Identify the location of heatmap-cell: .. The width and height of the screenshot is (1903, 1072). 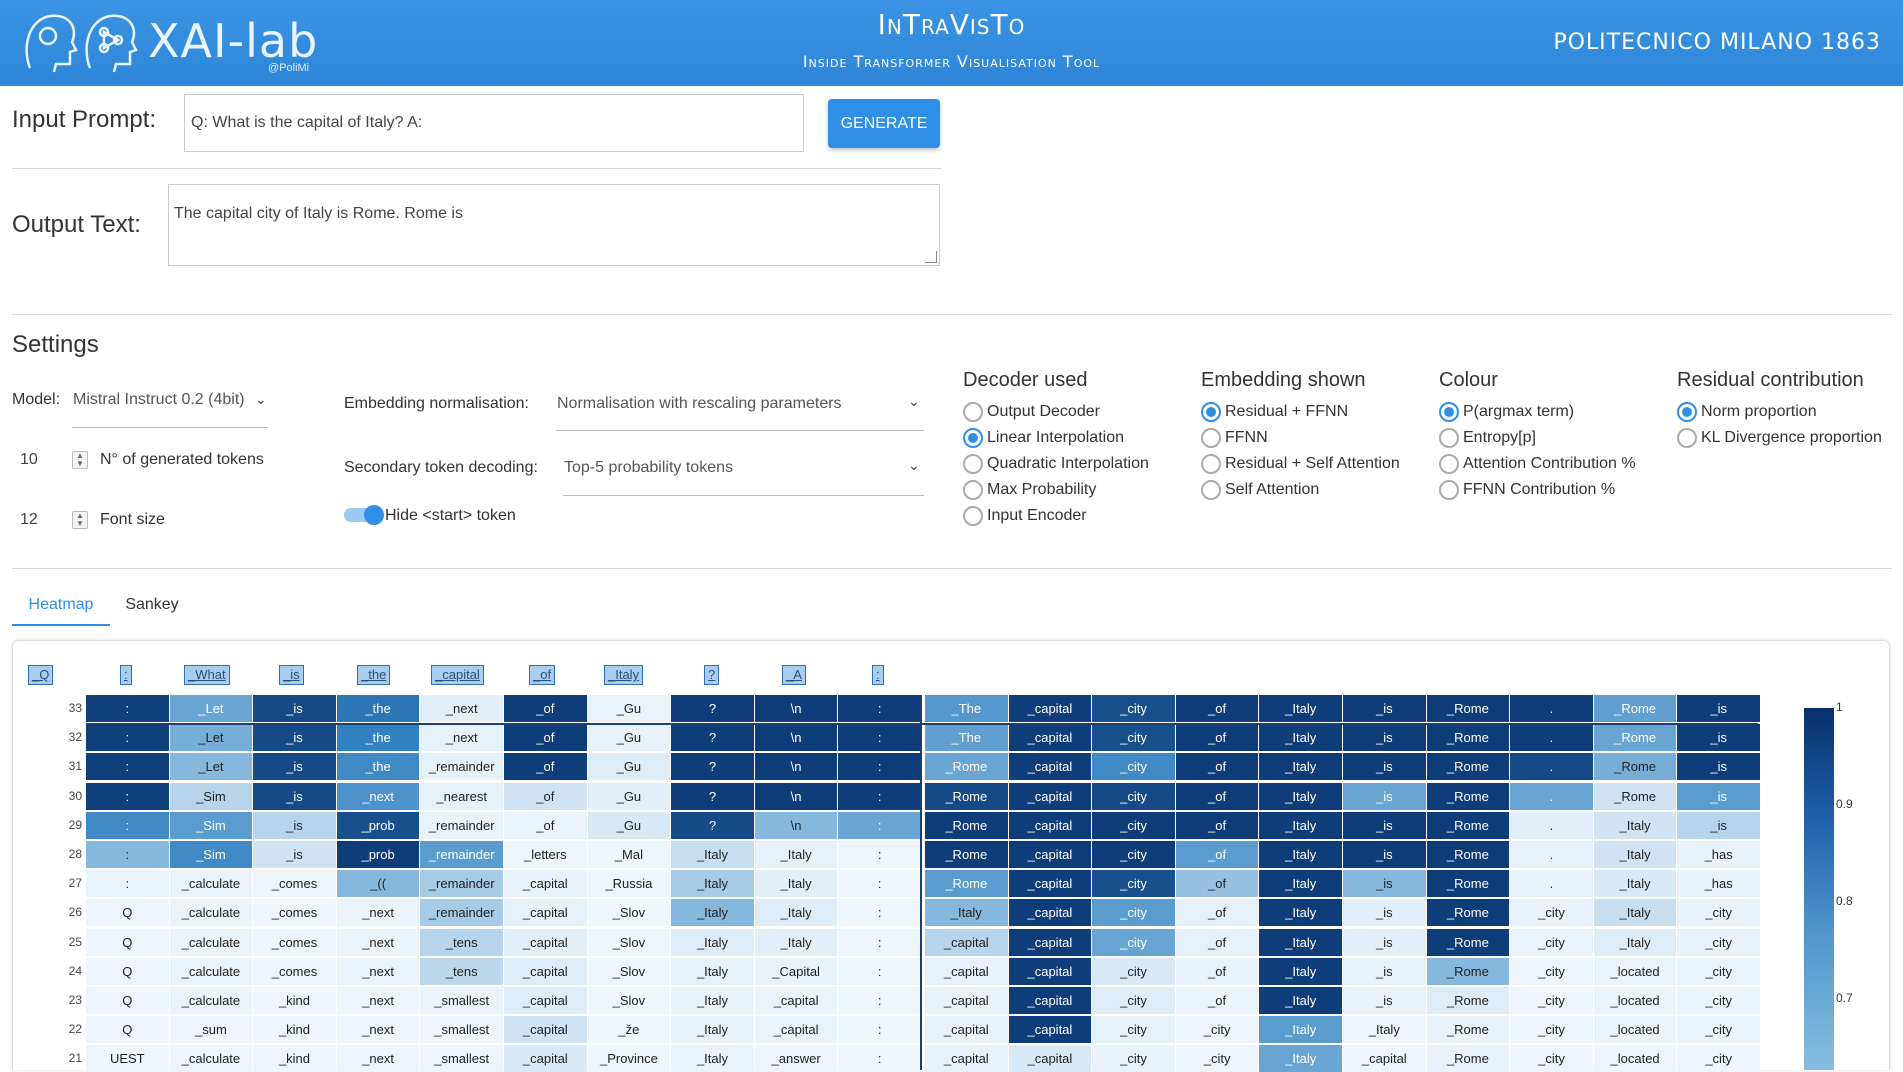
(1551, 884).